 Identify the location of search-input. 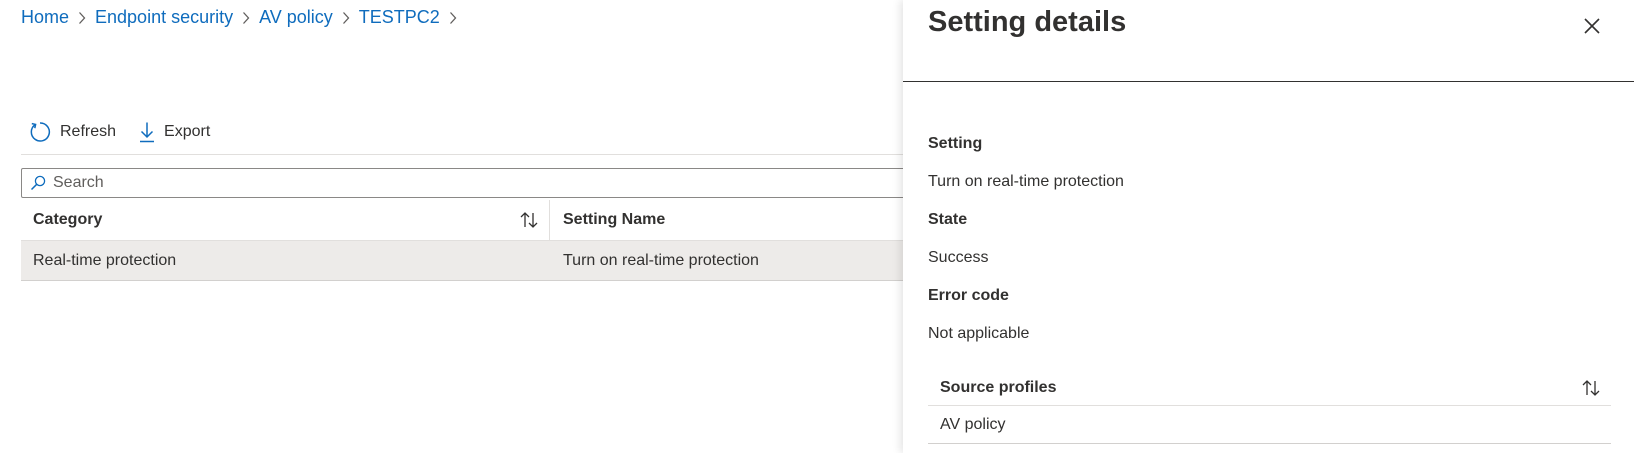
(483, 183).